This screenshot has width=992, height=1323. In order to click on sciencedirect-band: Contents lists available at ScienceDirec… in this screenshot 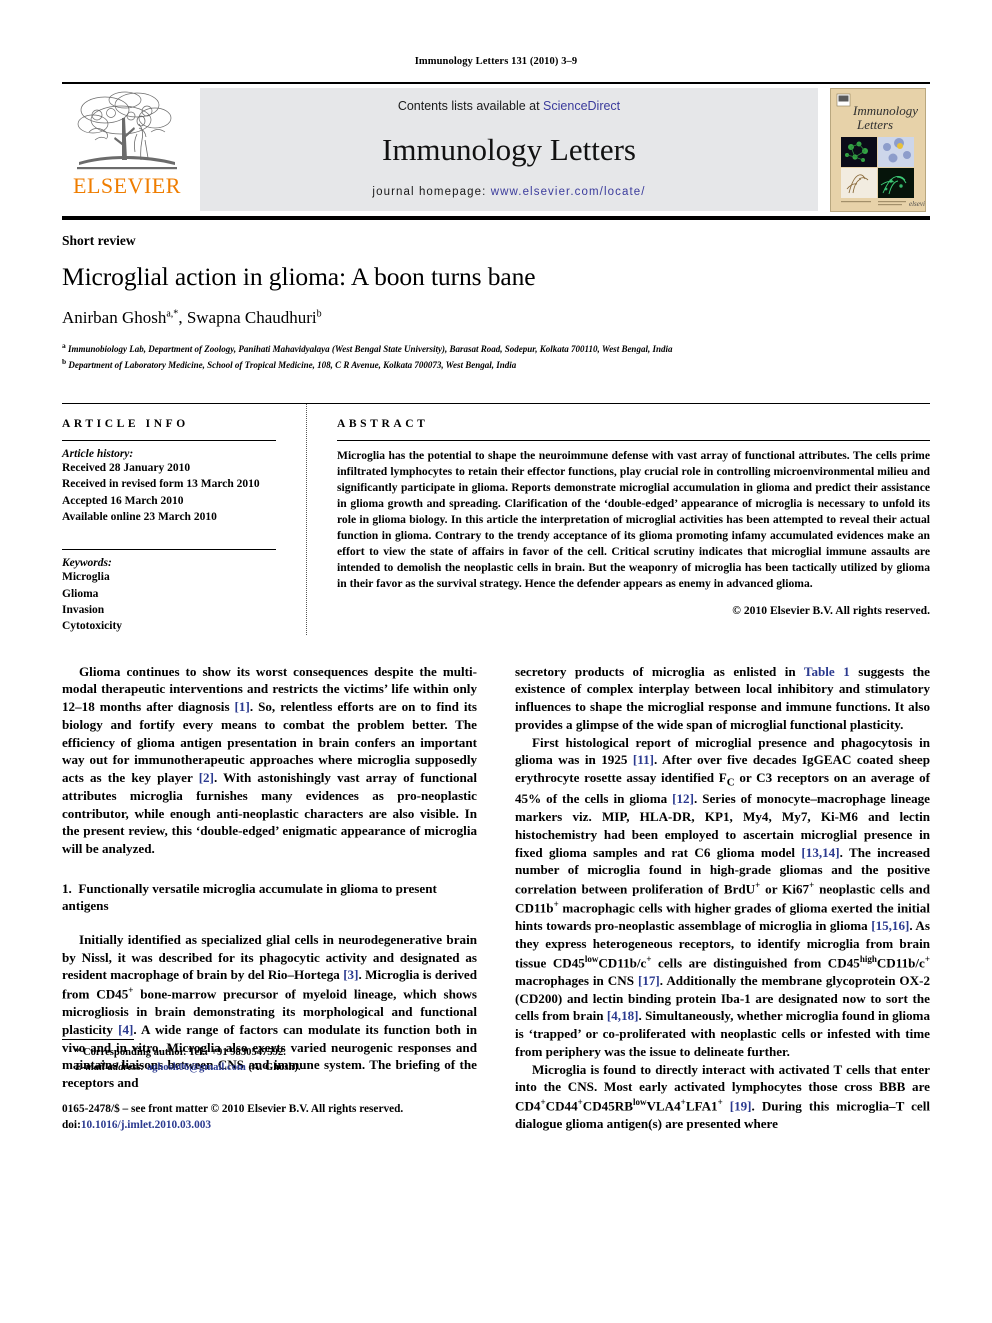, I will do `click(509, 149)`.